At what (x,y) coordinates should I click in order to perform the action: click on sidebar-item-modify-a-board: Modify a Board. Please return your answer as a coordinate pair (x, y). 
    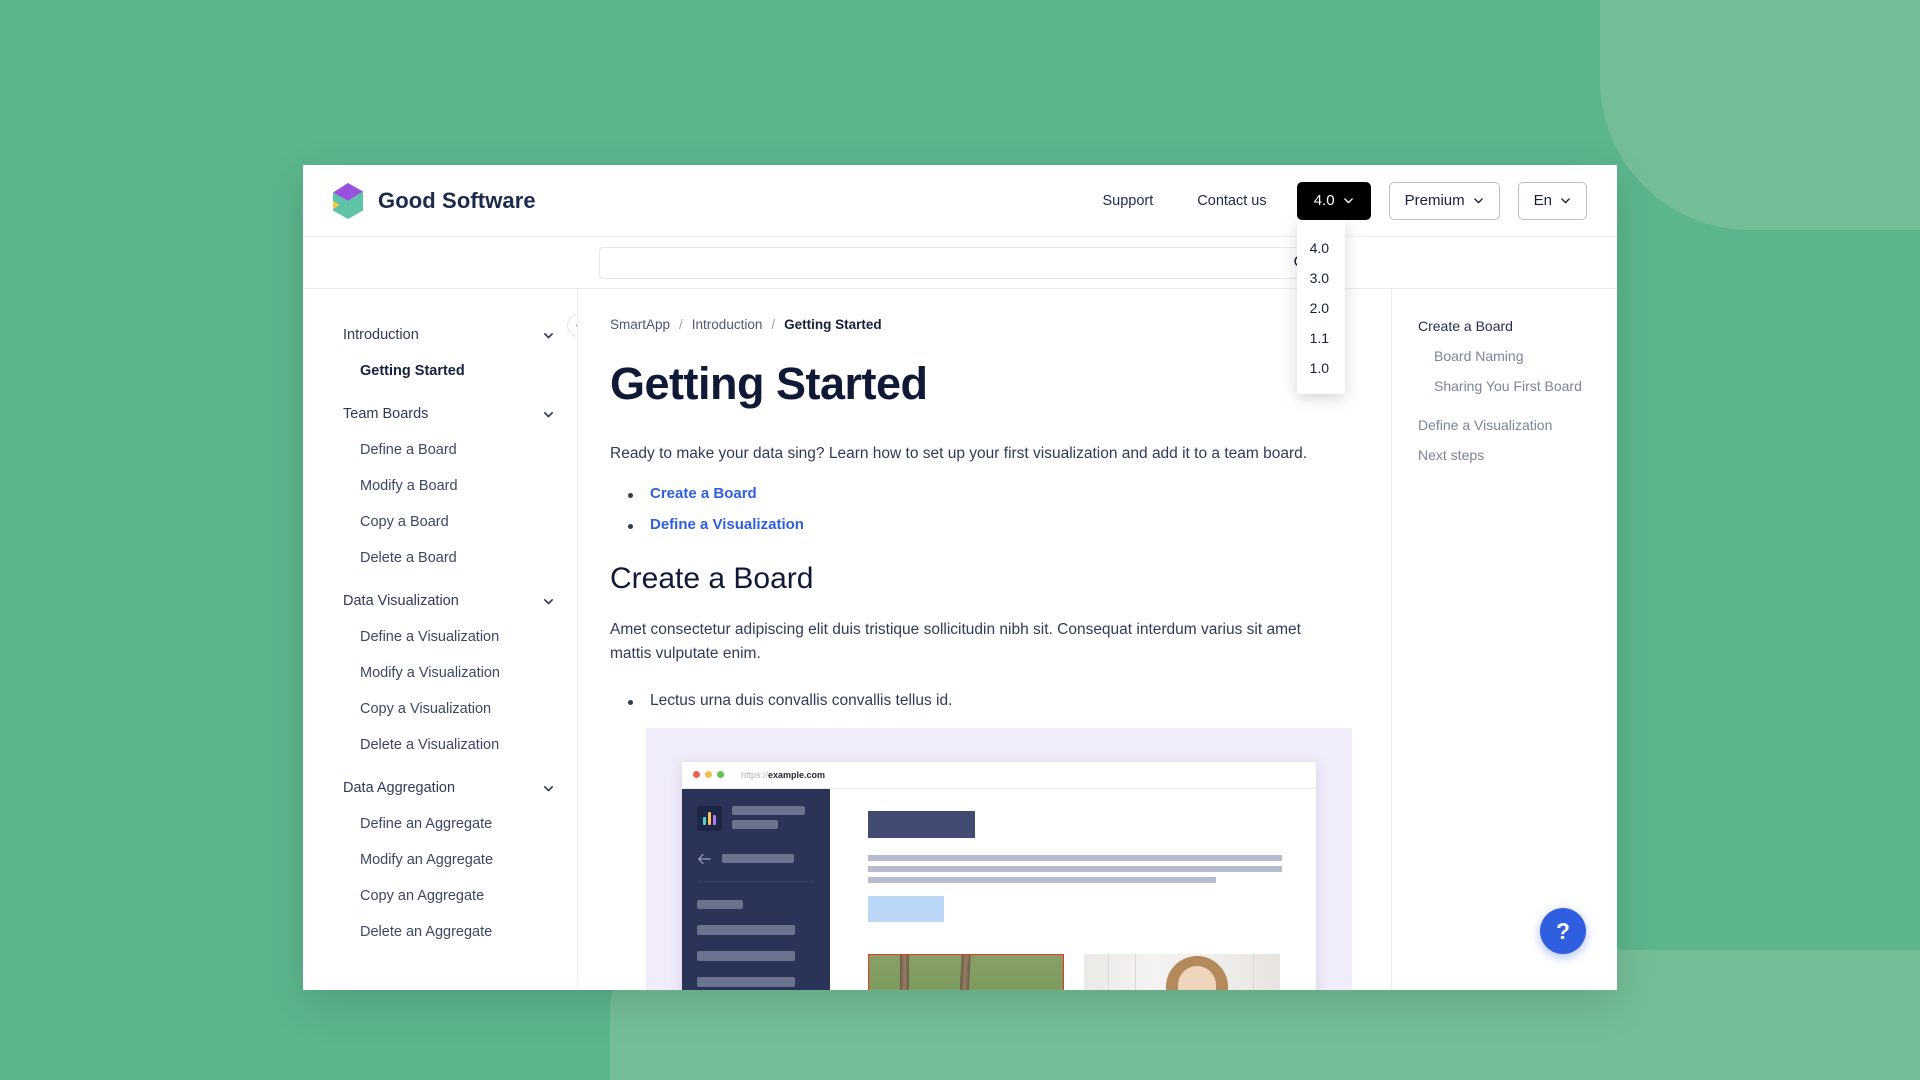
    Looking at the image, I should click on (440, 486).